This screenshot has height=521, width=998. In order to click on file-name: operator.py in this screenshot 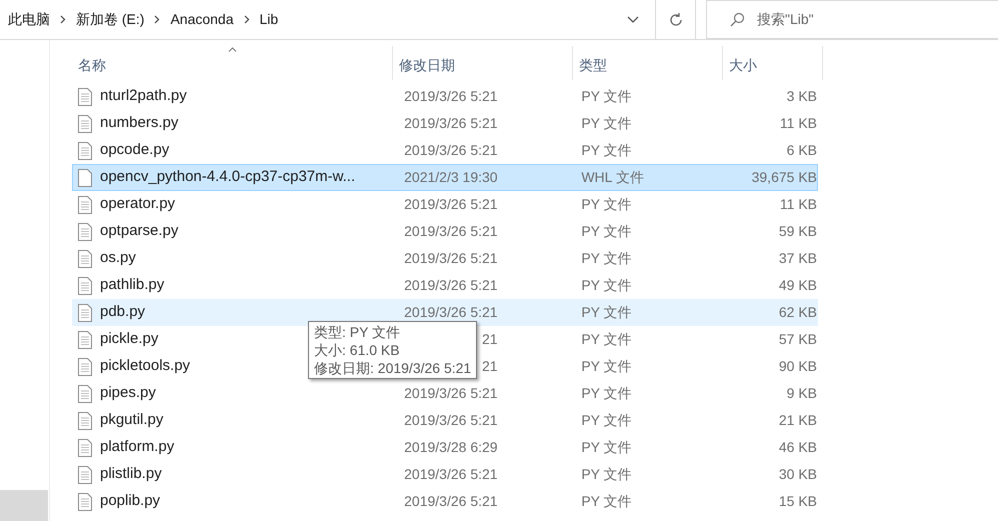, I will do `click(138, 204)`.